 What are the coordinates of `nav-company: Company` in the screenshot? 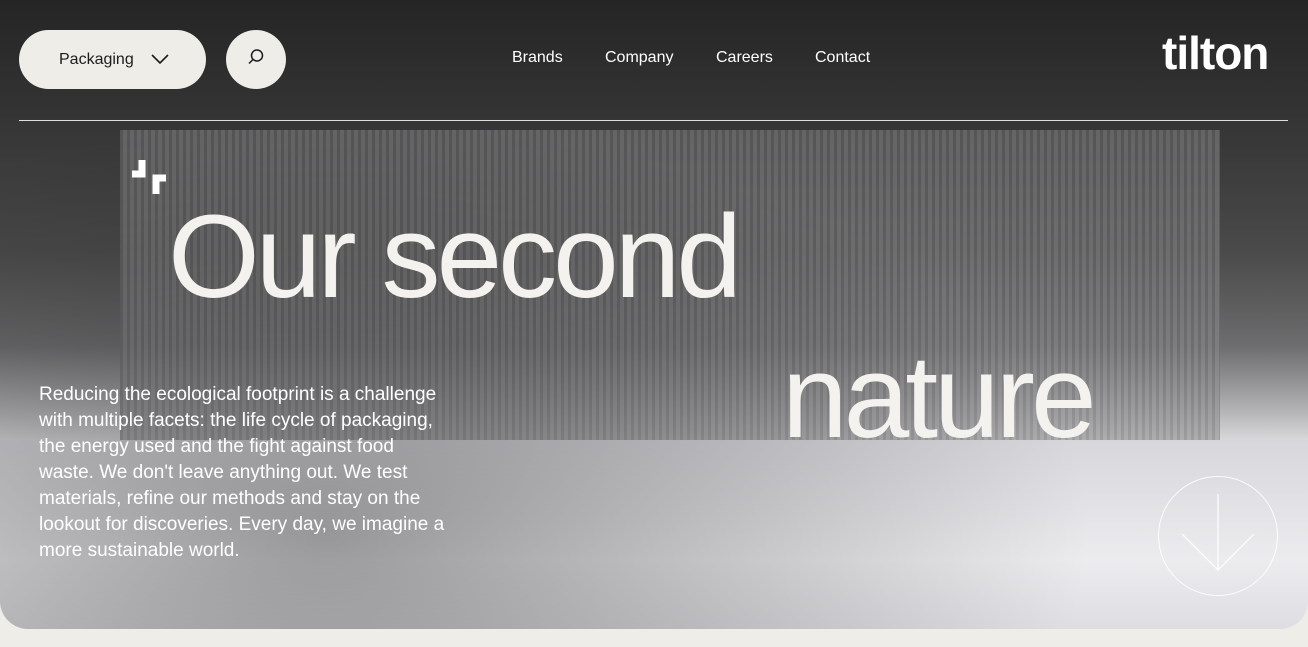 It's located at (639, 58).